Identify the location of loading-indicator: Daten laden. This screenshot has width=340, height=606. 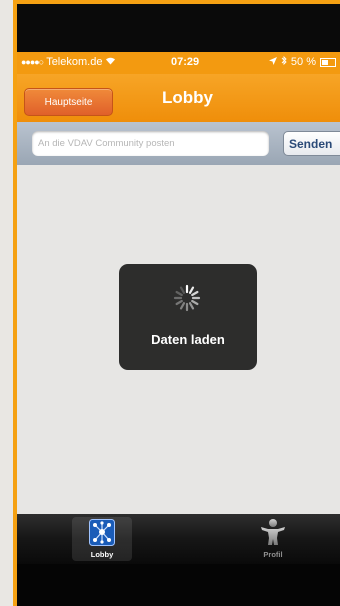
(188, 317).